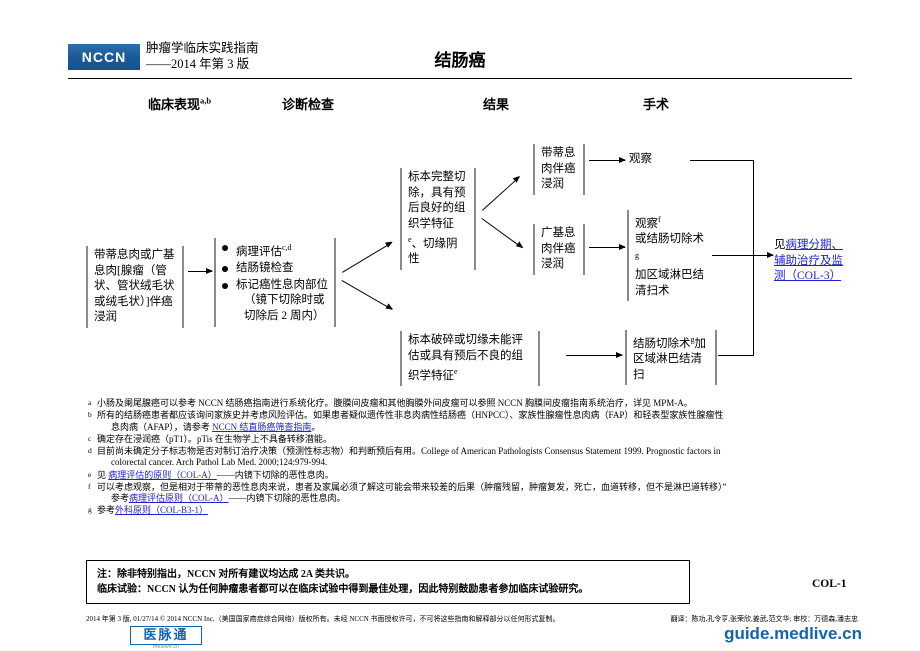 Image resolution: width=920 pixels, height=651 pixels. Describe the element at coordinates (465, 358) in the screenshot. I see `node-finding-fragmented-specimen-text: 标本破碎或切缘未能评估或具有预后不良的组织学特征` at that location.